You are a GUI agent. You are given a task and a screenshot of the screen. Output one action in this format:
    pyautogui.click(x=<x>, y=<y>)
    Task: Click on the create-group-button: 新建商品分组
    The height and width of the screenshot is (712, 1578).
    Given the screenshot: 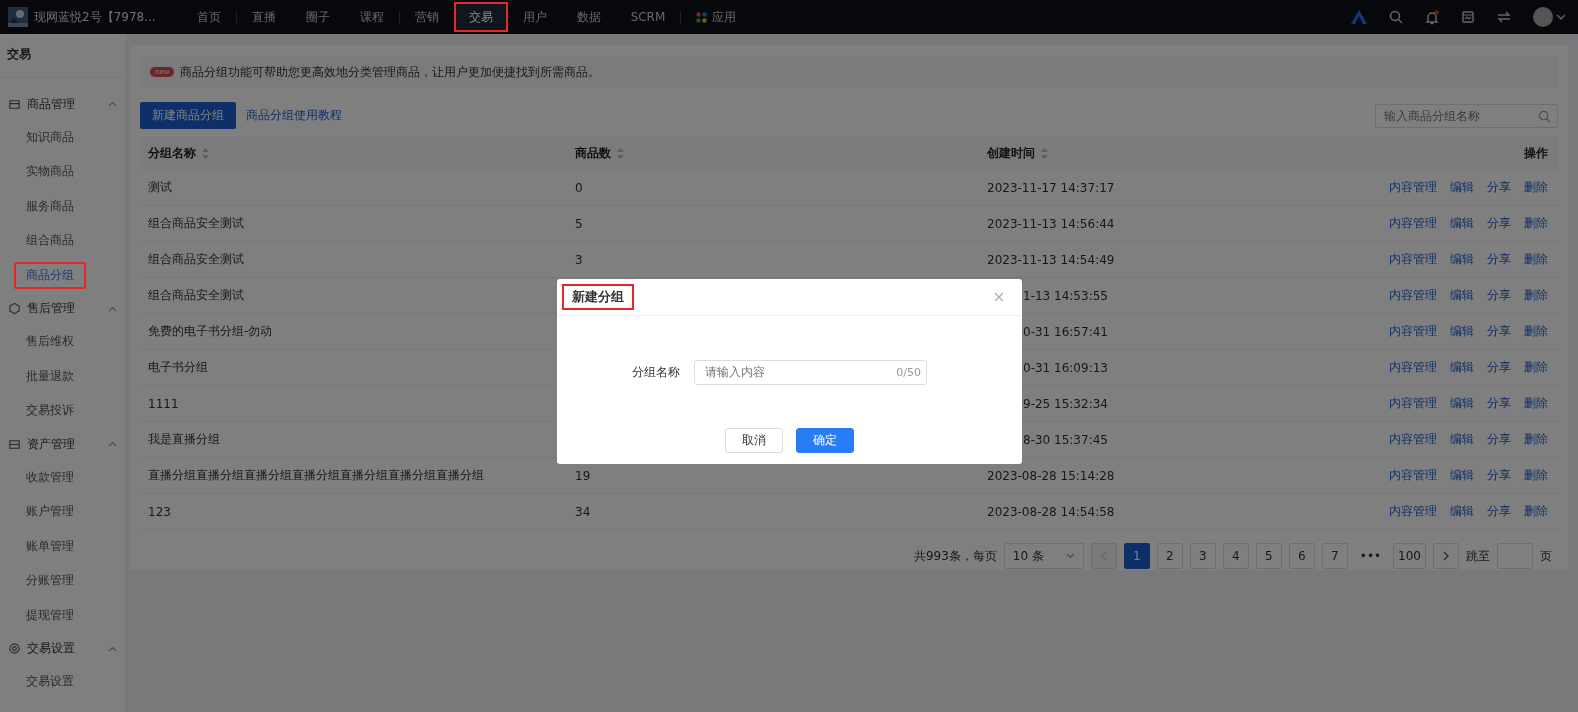 What is the action you would take?
    pyautogui.click(x=188, y=115)
    